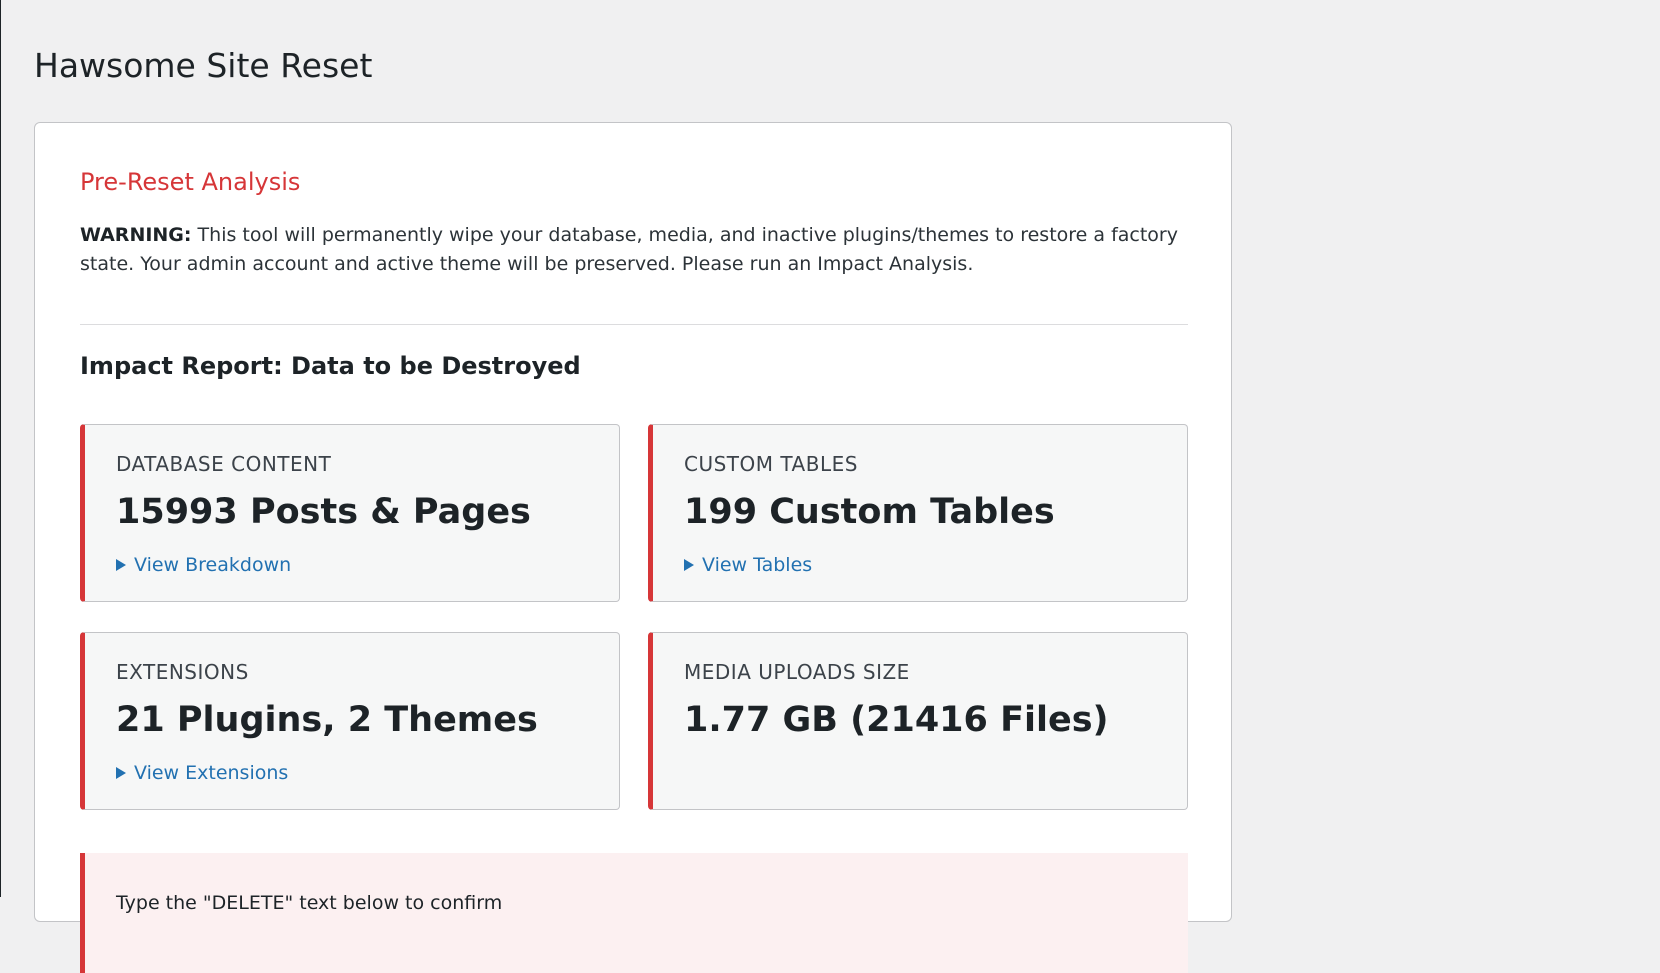 The image size is (1660, 973). Describe the element at coordinates (182, 672) in the screenshot. I see `card-label: EXTENSIONS` at that location.